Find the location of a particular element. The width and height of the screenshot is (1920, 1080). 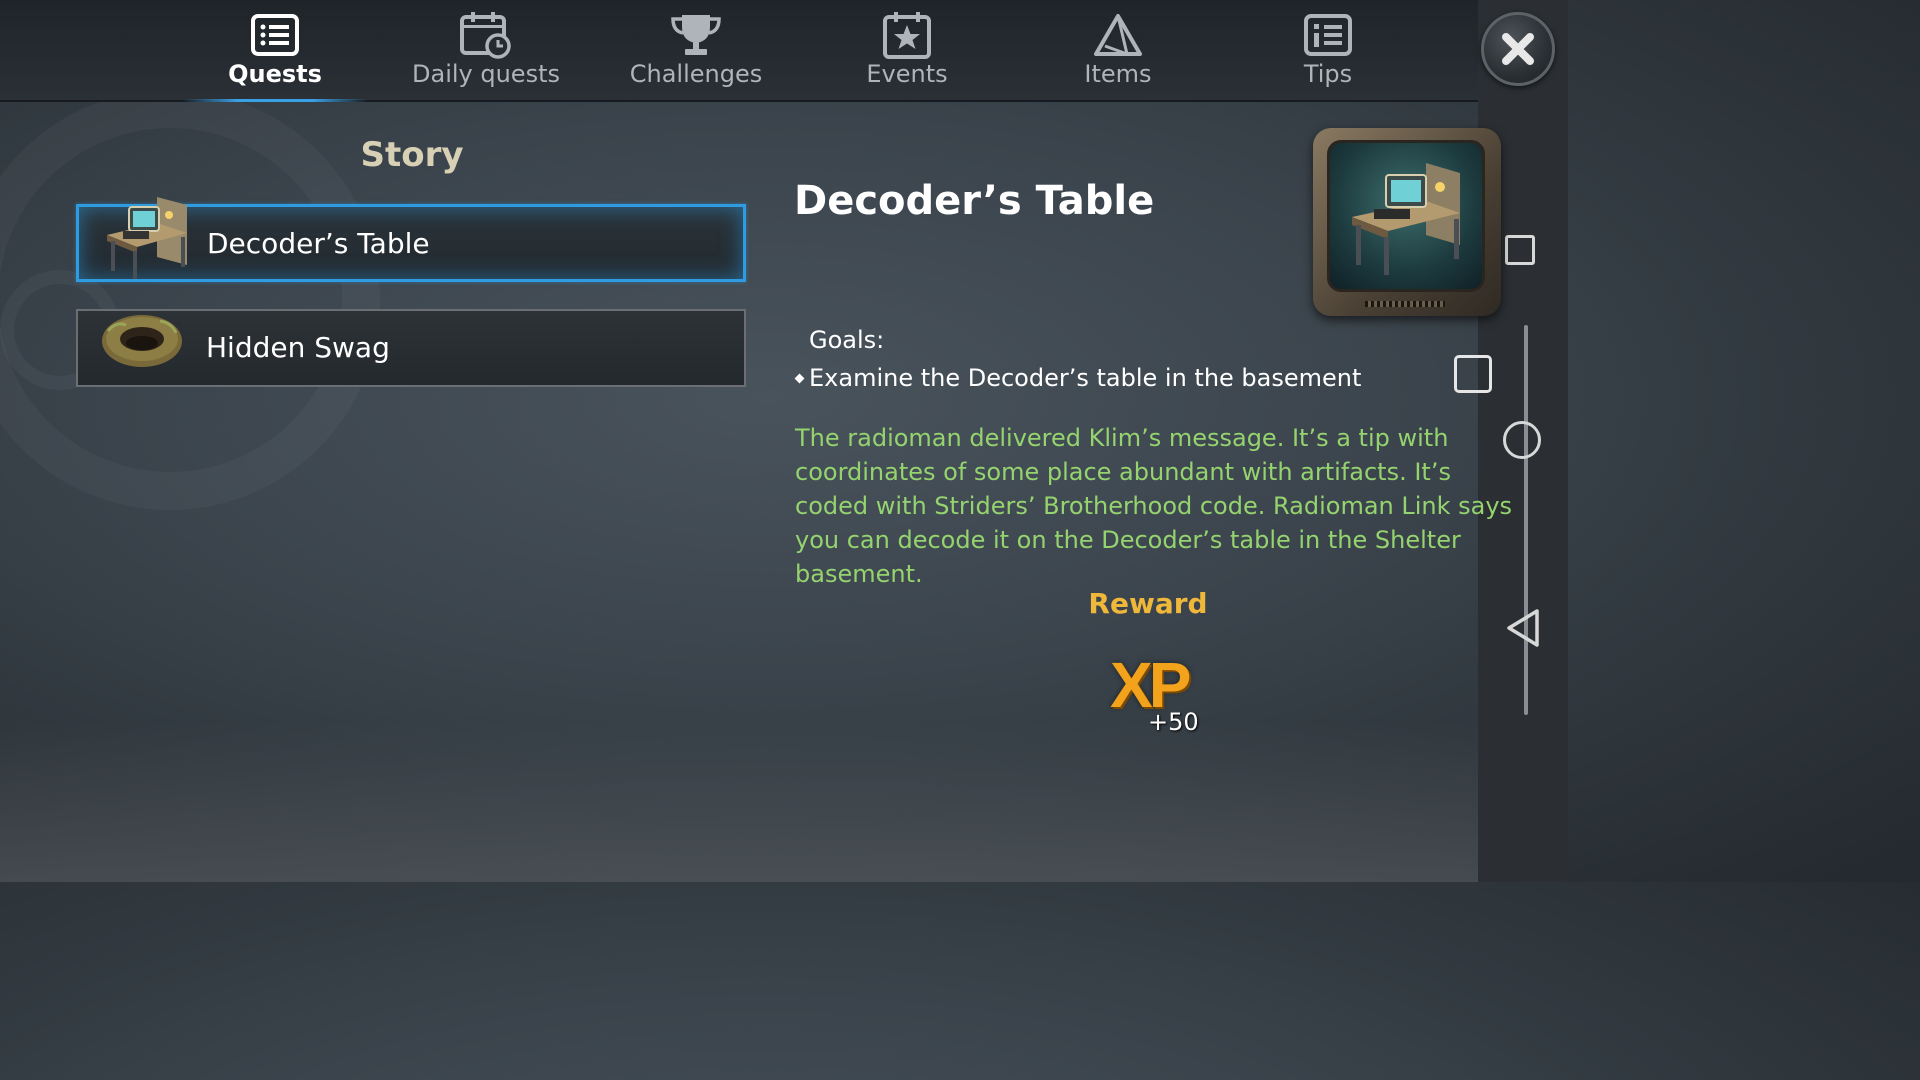

calendar-star-icon is located at coordinates (907, 35).